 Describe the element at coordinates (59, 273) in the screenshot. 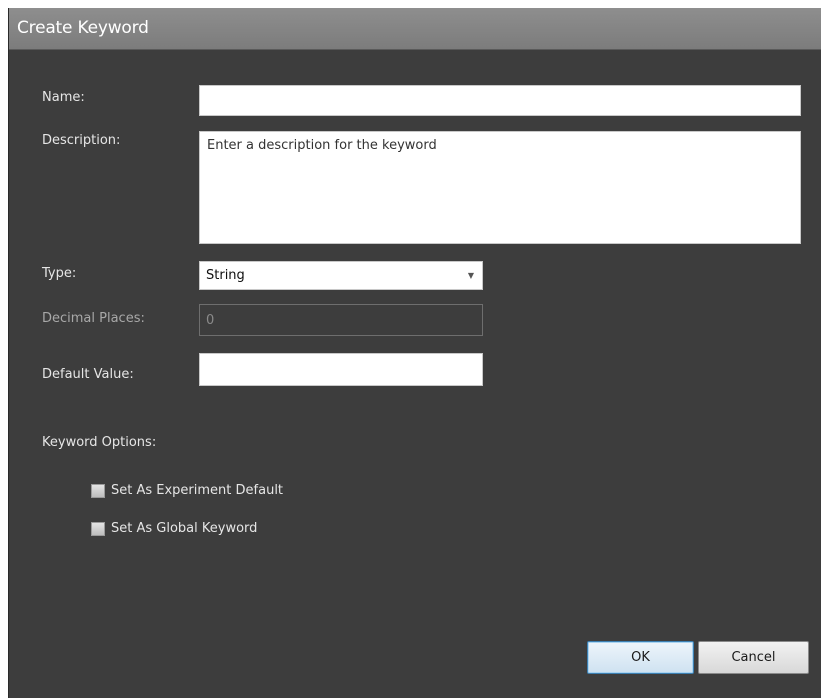

I see `type-label: Type:` at that location.